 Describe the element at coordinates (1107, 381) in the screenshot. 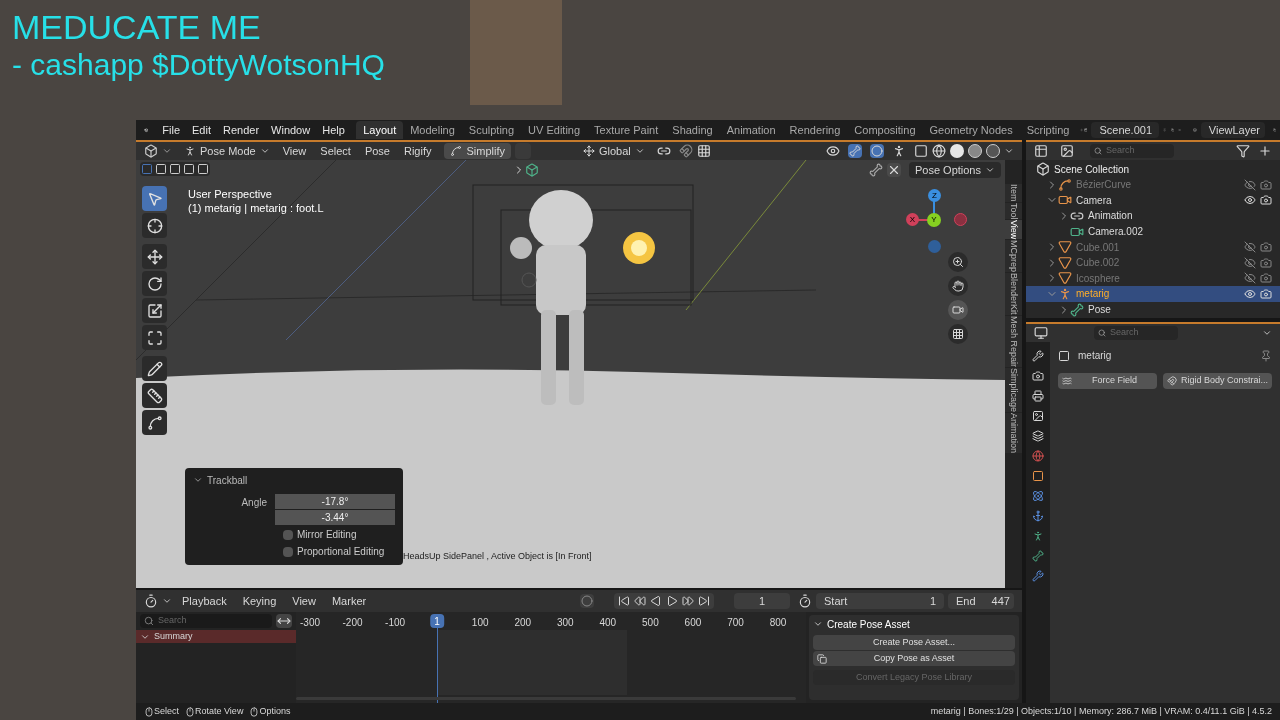

I see `physics-button: Force Field` at that location.